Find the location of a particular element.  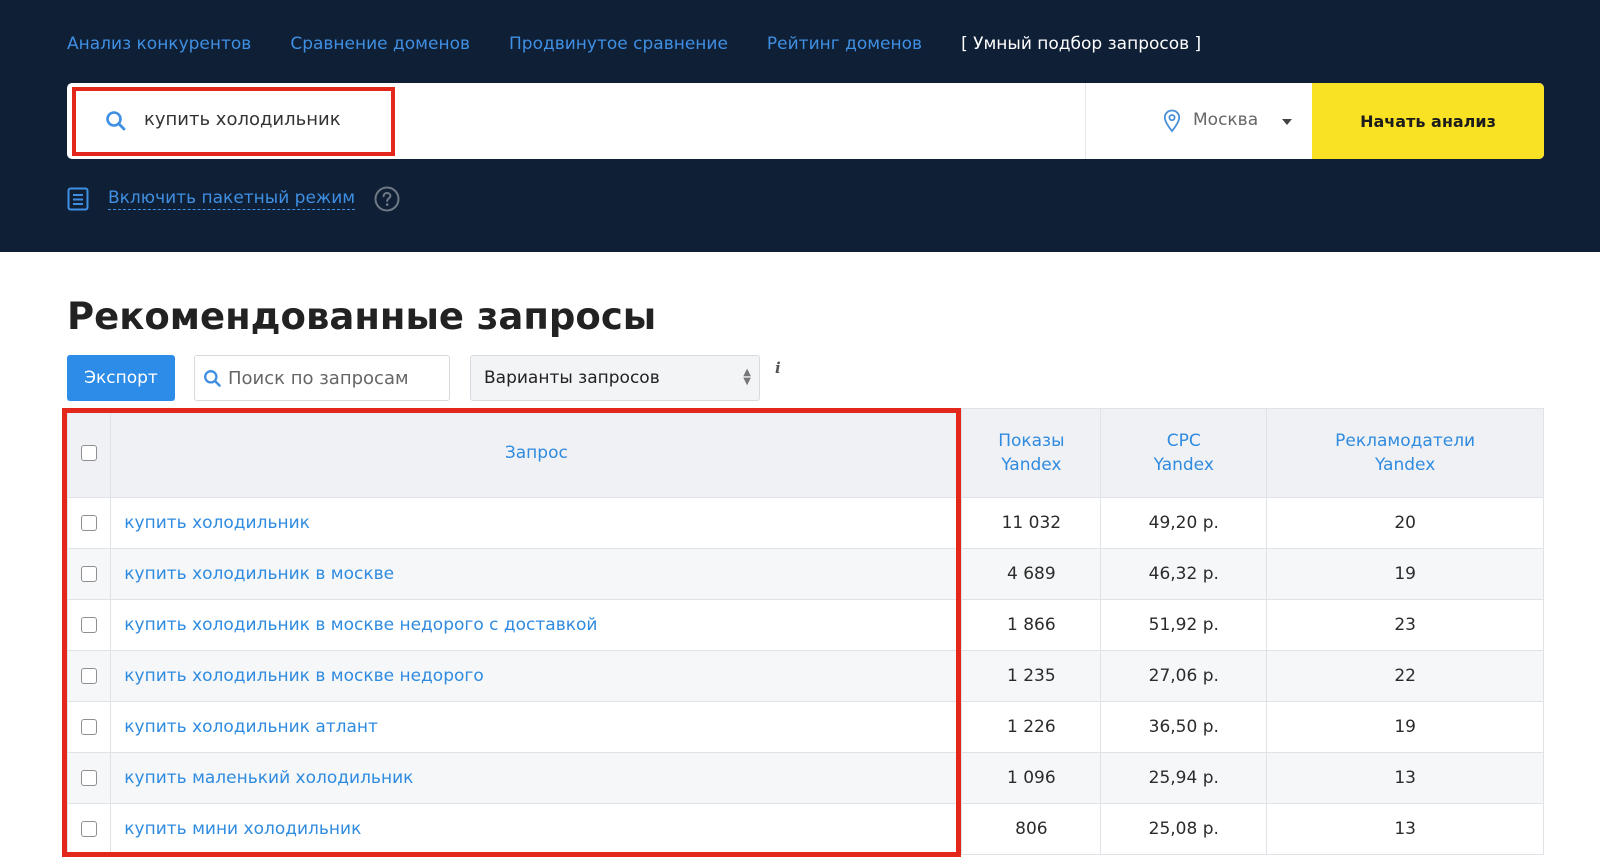

select-all-checkbox is located at coordinates (89, 453).